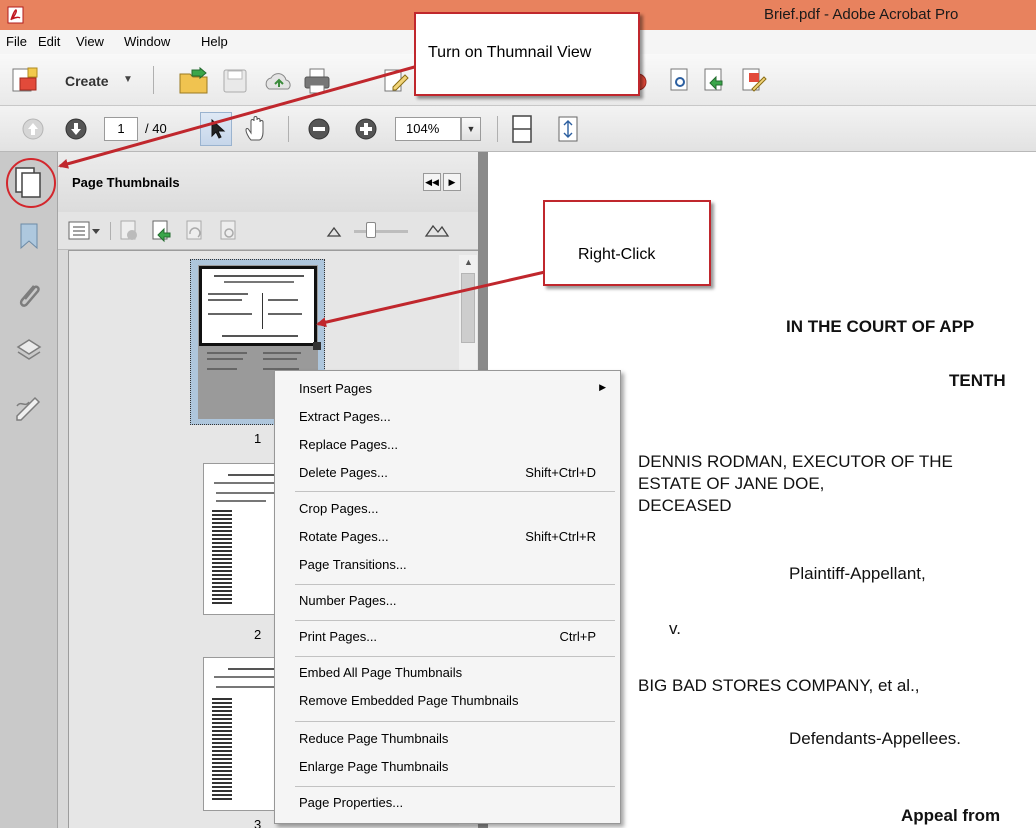 This screenshot has width=1036, height=828. I want to click on cursor-arrow-icon, so click(218, 128).